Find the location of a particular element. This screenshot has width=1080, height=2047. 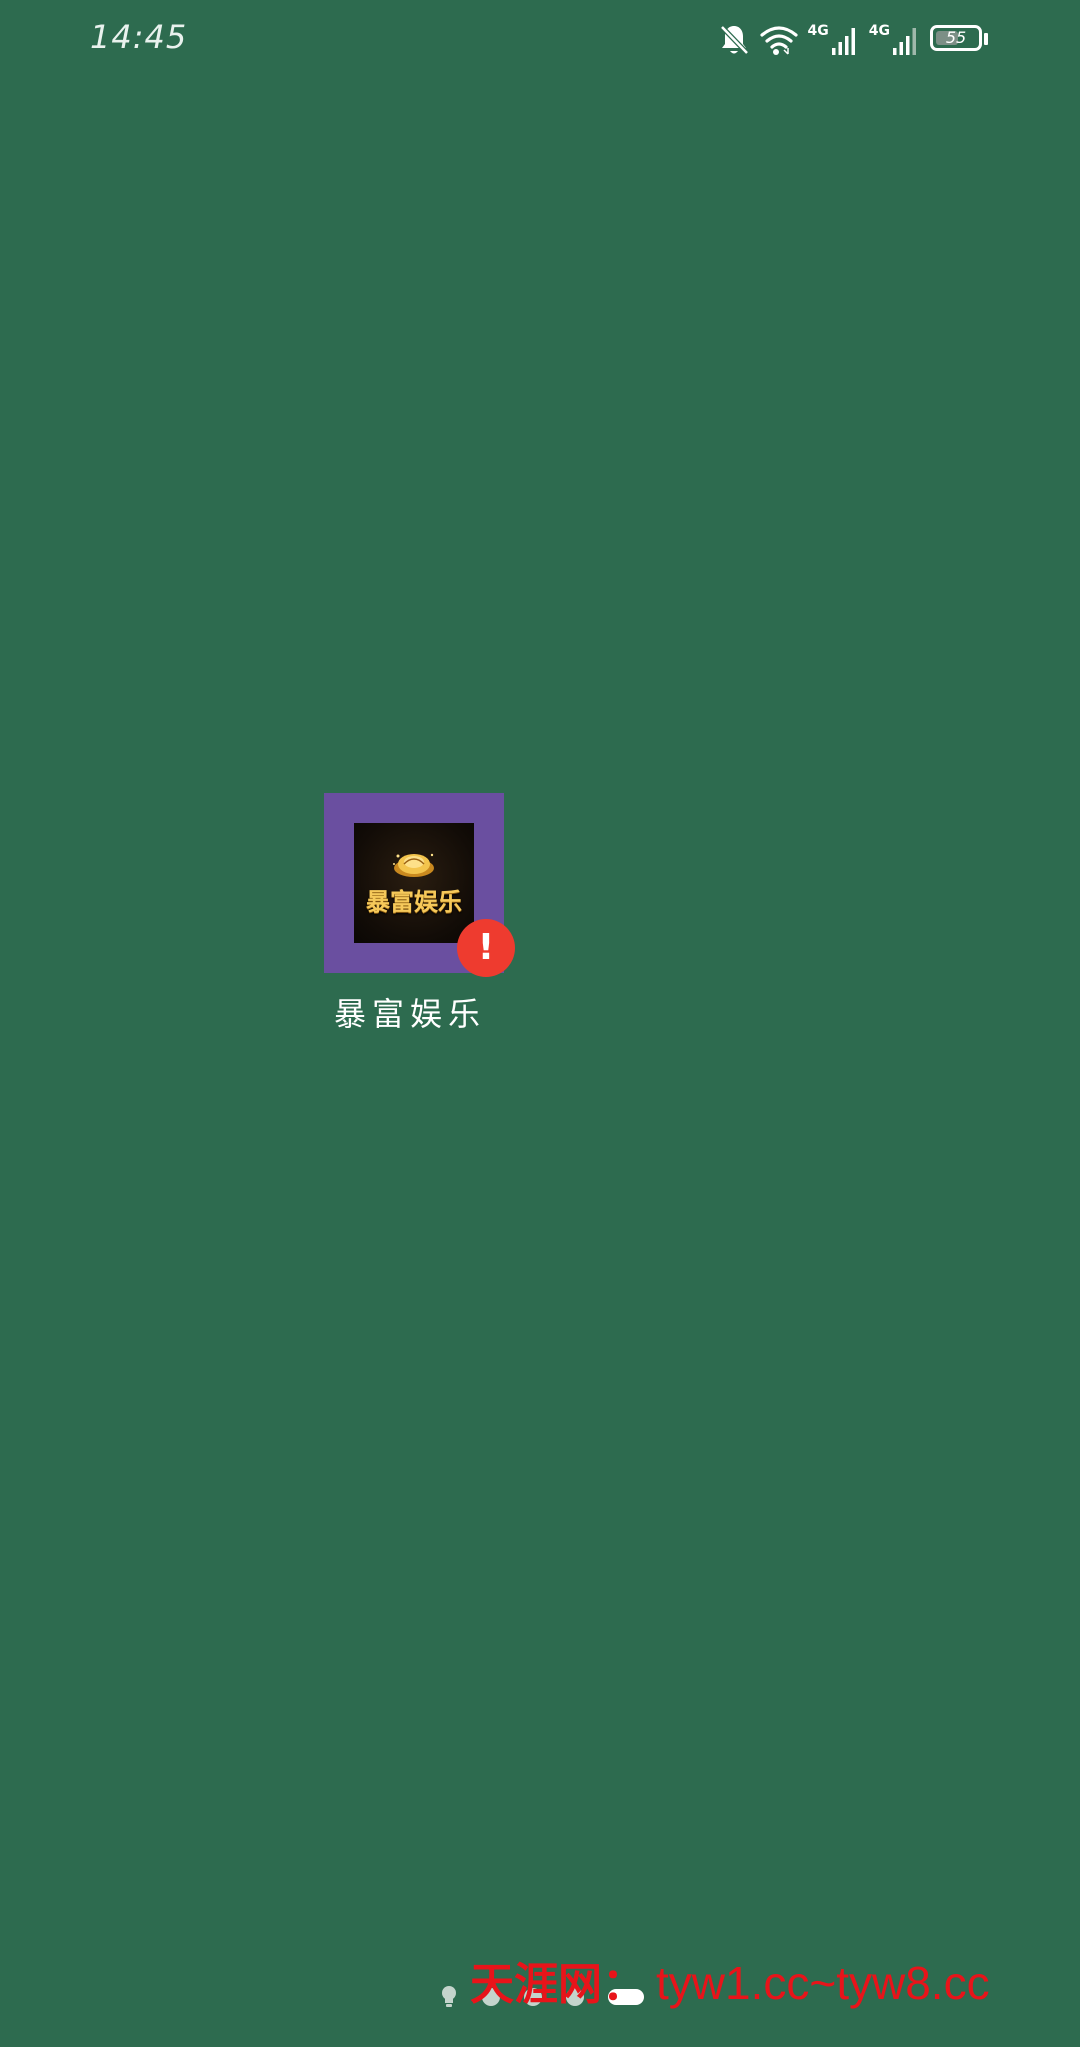

app-icon-text: 暴富娱乐 is located at coordinates (414, 901).